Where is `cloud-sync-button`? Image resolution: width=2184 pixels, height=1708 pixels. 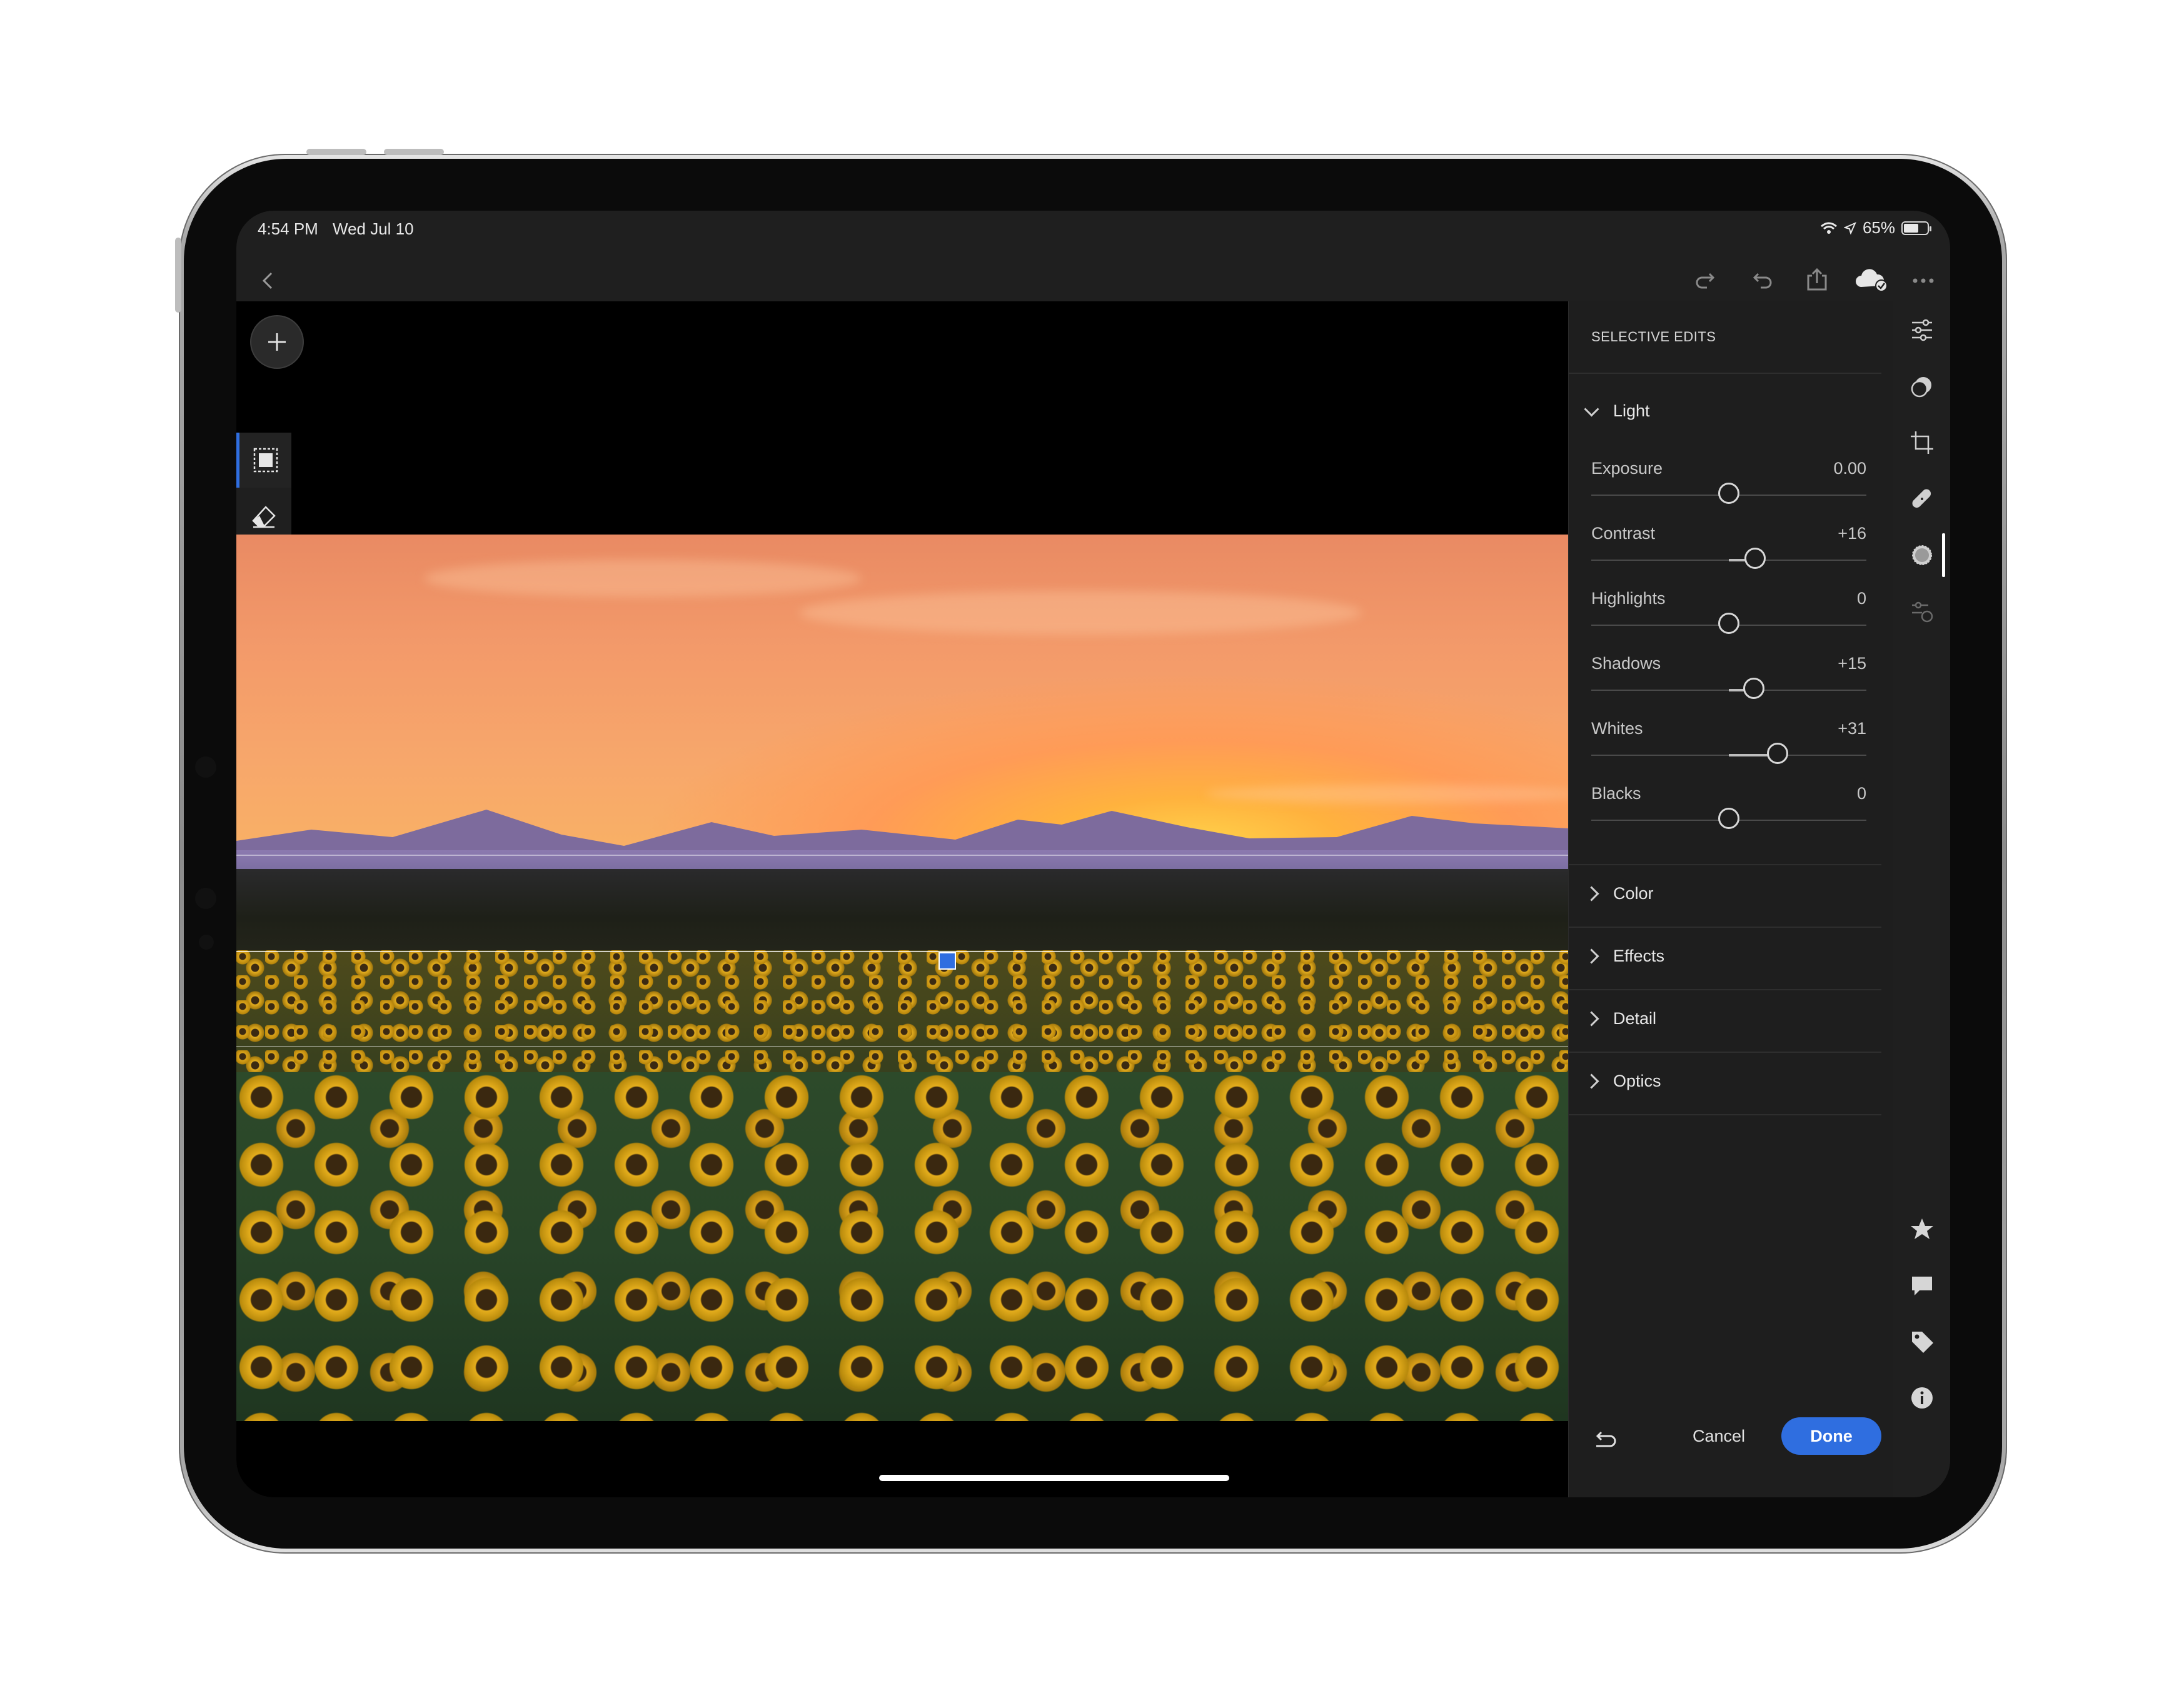
cloud-sync-button is located at coordinates (1871, 279).